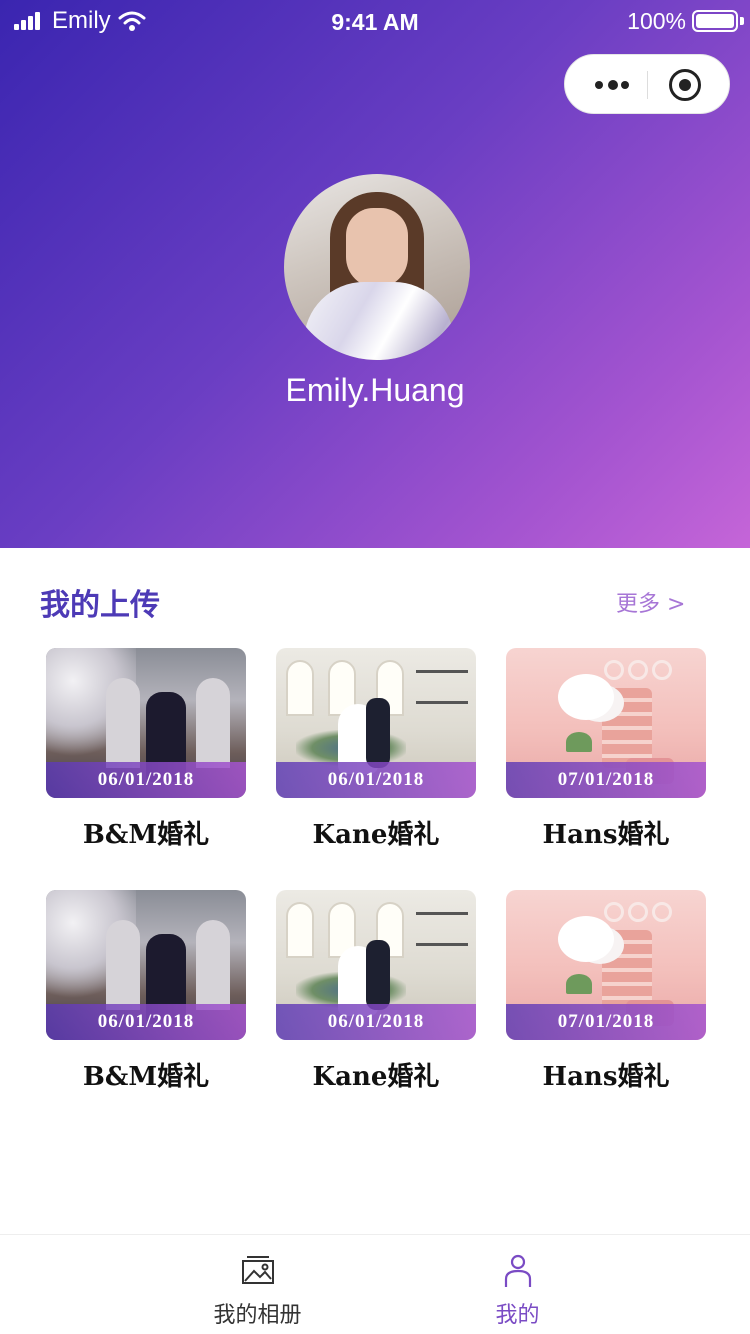  I want to click on tab-label: 我的, so click(517, 1315).